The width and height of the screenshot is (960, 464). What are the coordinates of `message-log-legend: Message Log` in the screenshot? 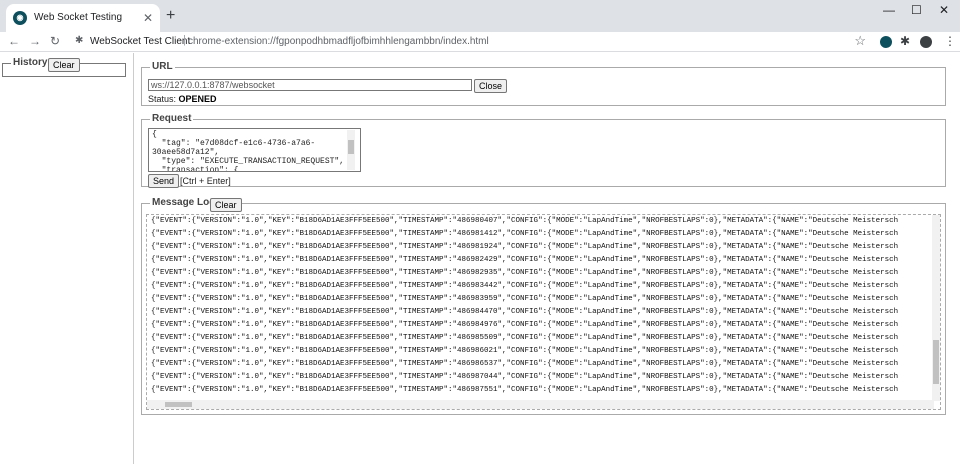 It's located at (184, 202).